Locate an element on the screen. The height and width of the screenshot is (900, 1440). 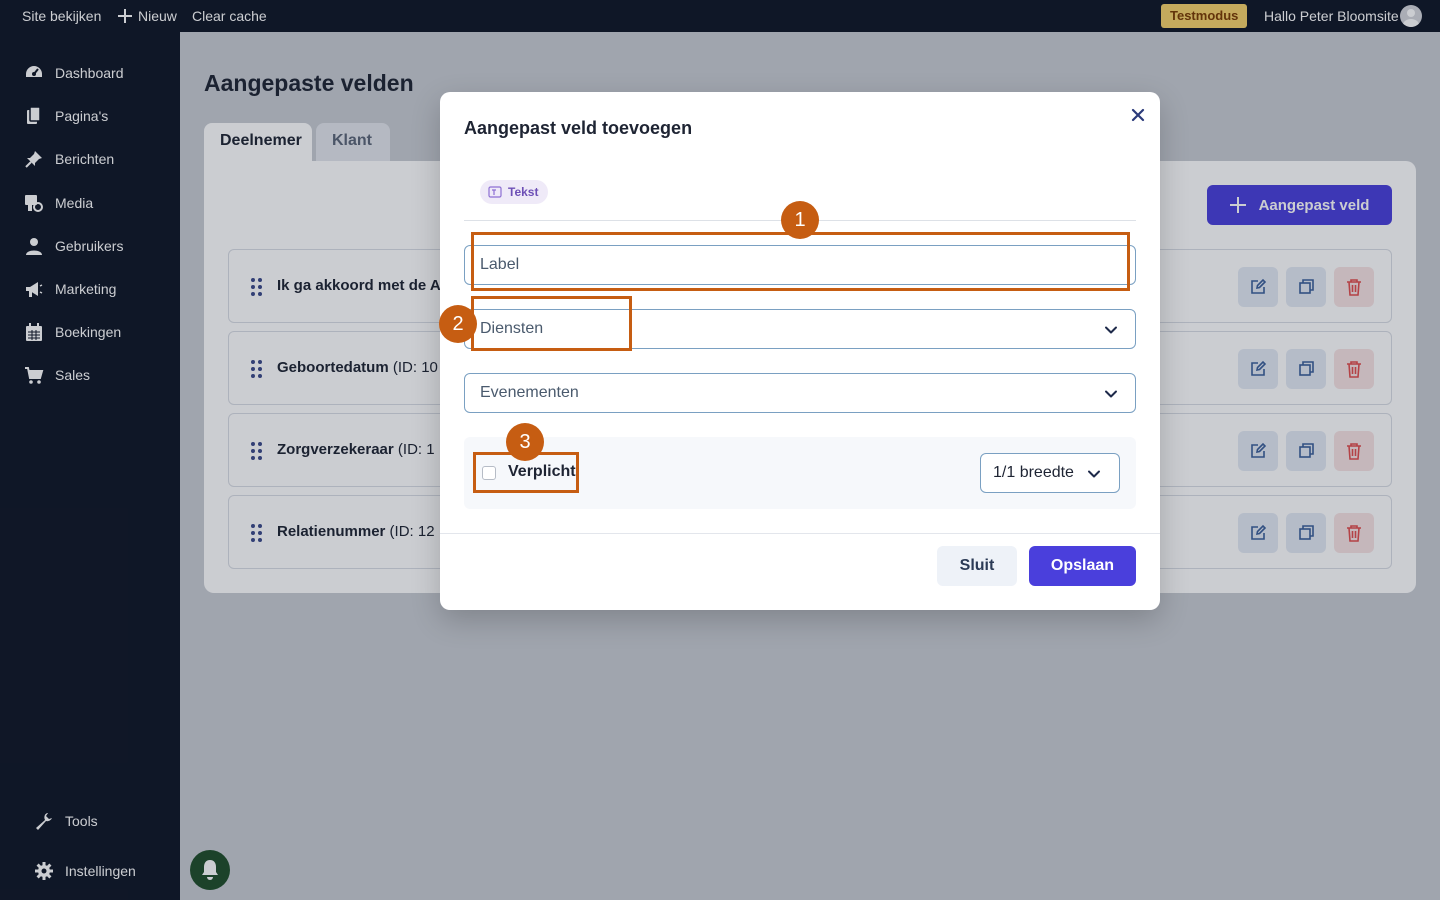
dialog-title: Aangepast veld toevoegen is located at coordinates (578, 128).